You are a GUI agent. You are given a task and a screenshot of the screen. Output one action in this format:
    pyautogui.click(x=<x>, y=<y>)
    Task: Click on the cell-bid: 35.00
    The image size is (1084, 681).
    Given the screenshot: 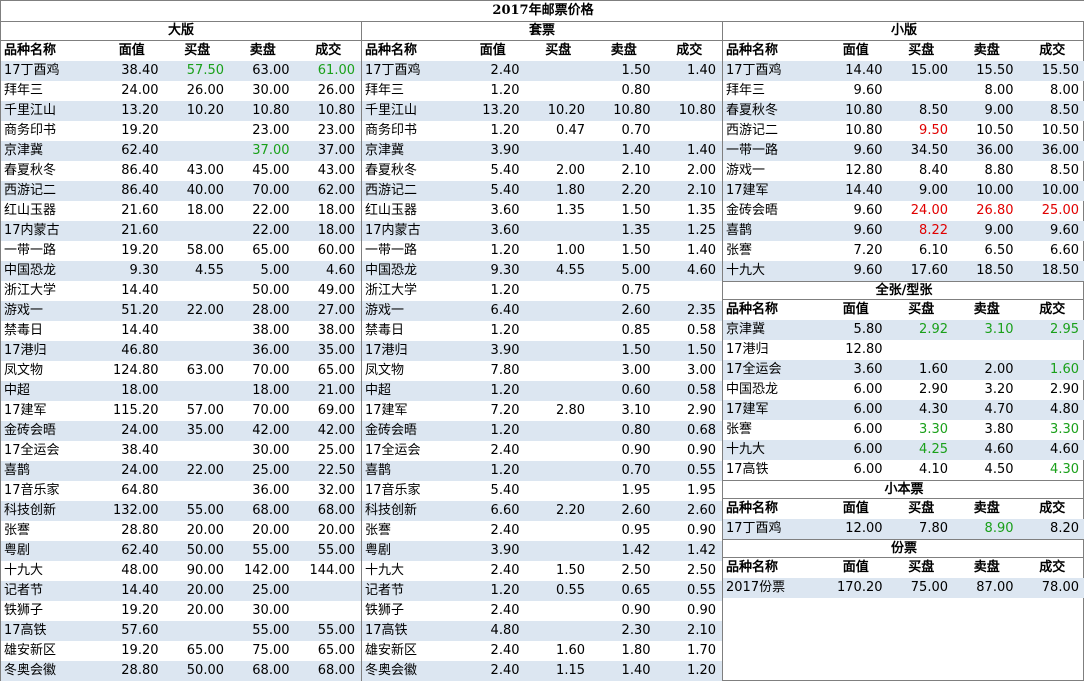 What is the action you would take?
    pyautogui.click(x=205, y=430)
    